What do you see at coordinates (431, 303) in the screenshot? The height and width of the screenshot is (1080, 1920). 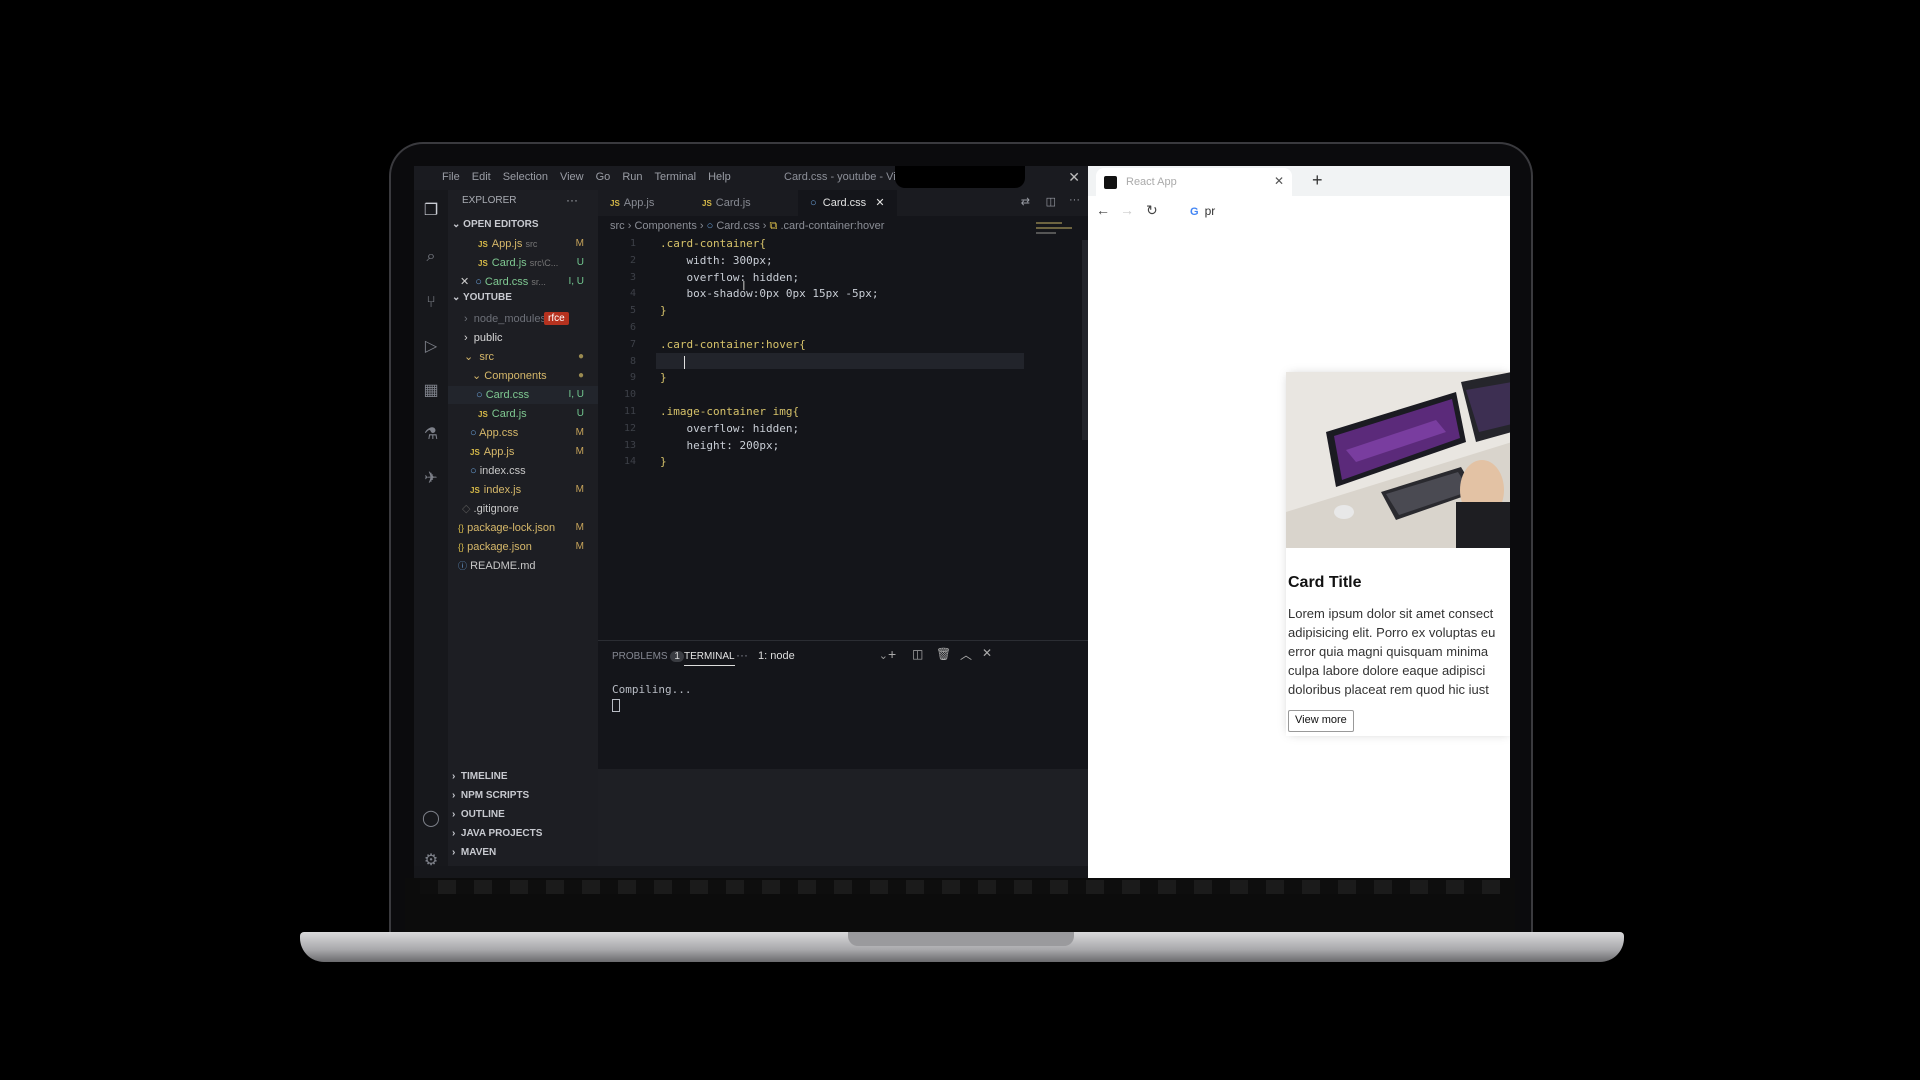 I see `source-control-icon: ⑂` at bounding box center [431, 303].